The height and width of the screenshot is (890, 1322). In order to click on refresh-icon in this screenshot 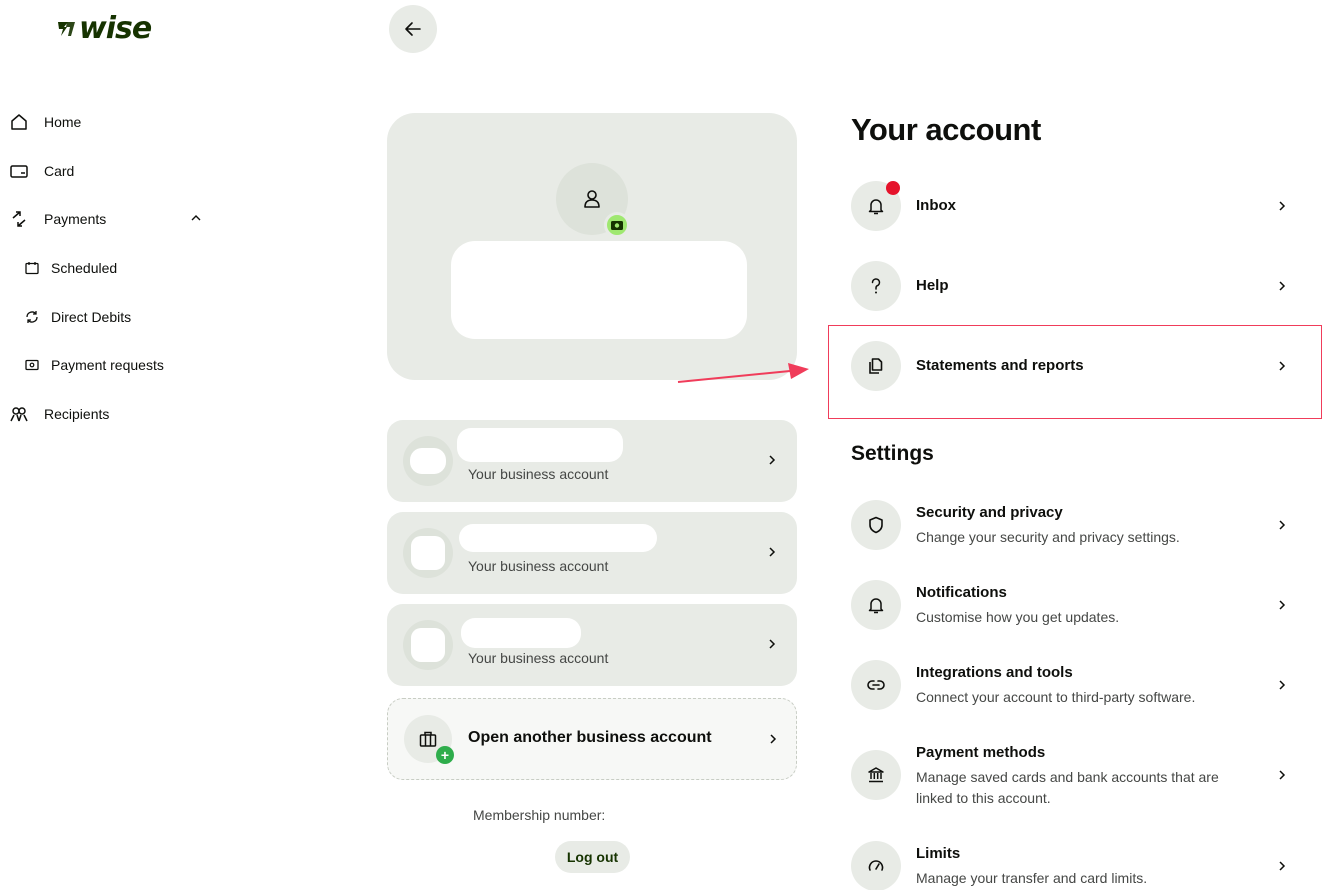, I will do `click(32, 317)`.